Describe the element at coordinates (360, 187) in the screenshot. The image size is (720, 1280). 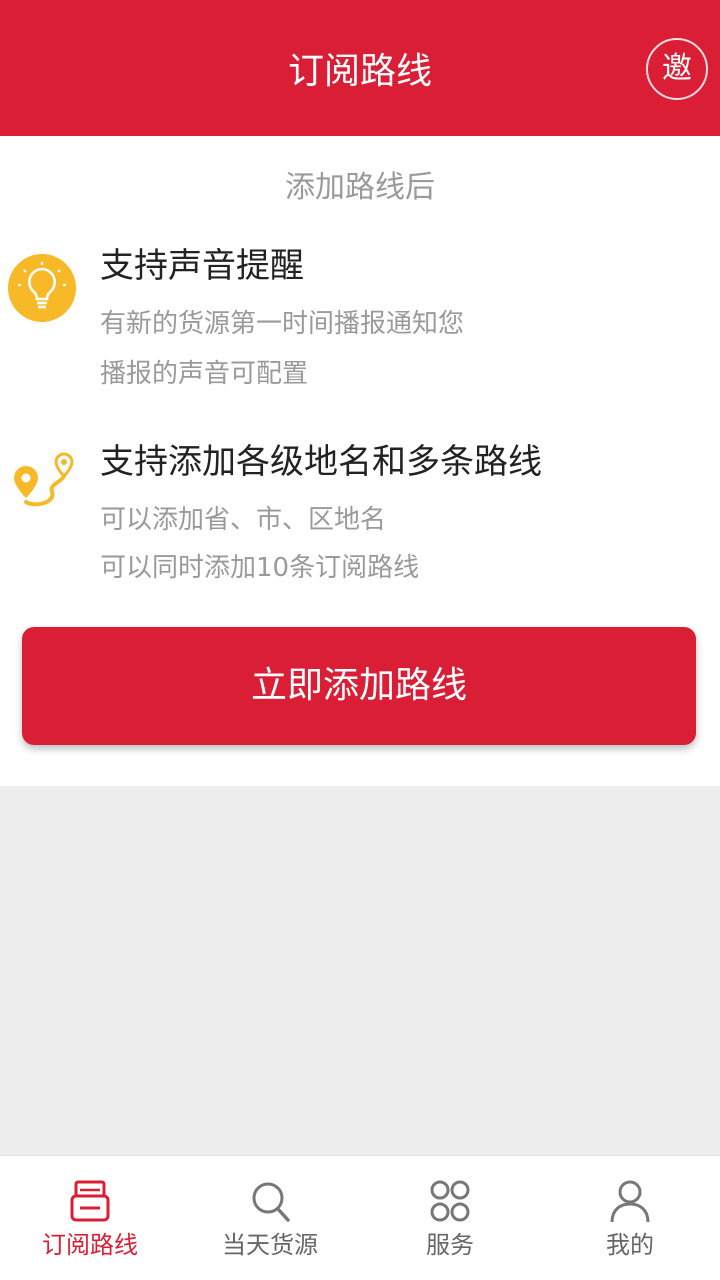
I see `intro-text: 添加路线后` at that location.